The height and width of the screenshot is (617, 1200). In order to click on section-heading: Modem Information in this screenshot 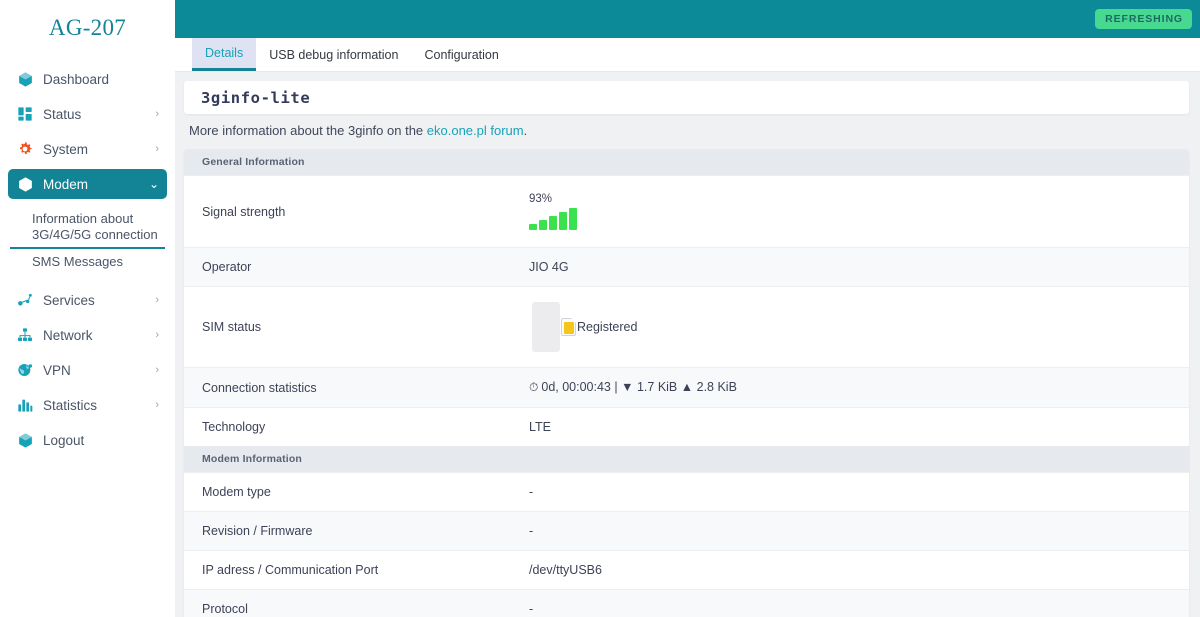, I will do `click(686, 459)`.